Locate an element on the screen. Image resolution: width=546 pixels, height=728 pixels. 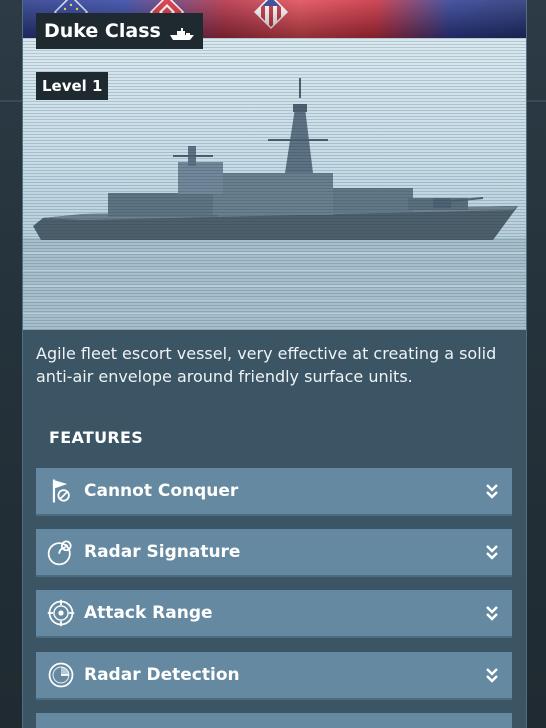
feature-label: Radar Detection is located at coordinates (162, 675).